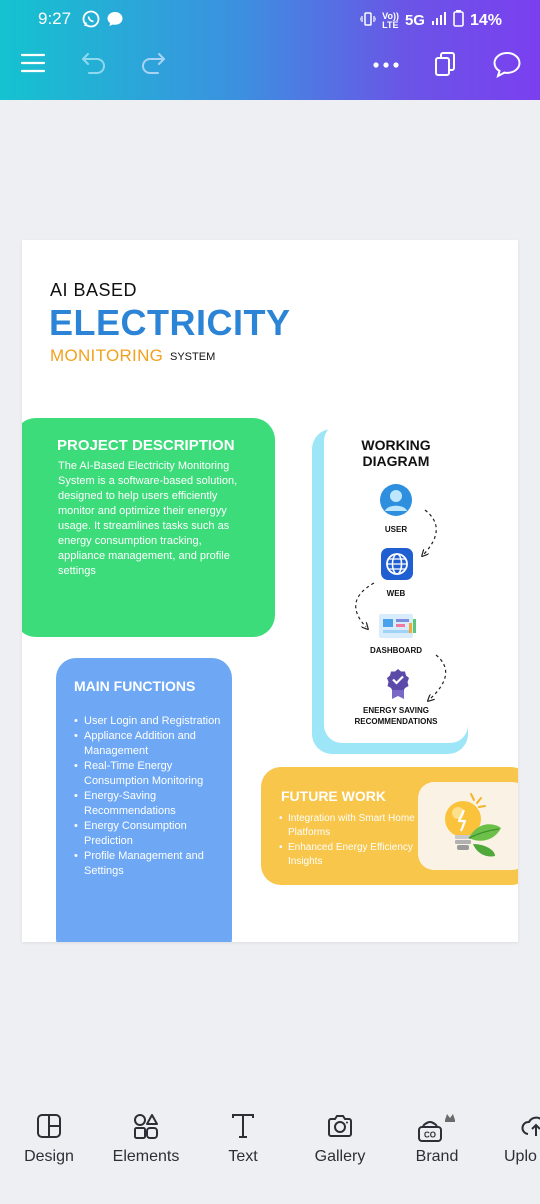  I want to click on nav-text-label: Text, so click(243, 1156).